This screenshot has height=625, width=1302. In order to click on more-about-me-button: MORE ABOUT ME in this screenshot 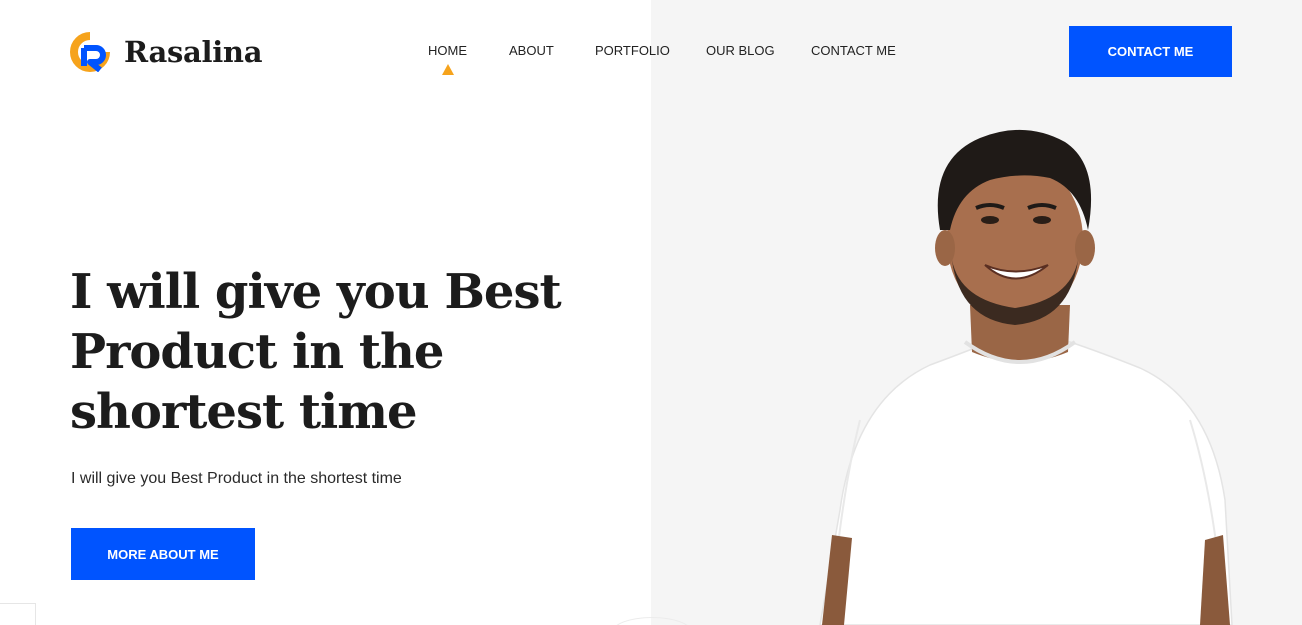, I will do `click(163, 554)`.